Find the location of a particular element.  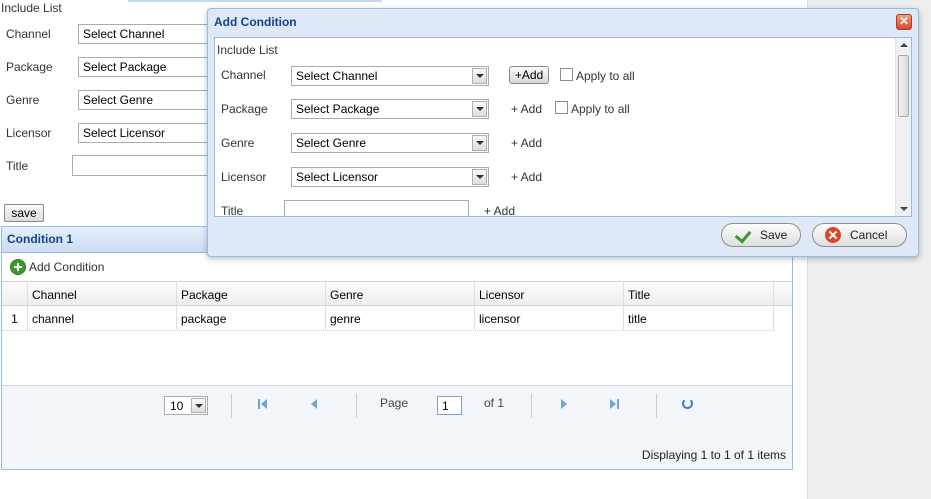

dialog-title-label: Title is located at coordinates (232, 210).